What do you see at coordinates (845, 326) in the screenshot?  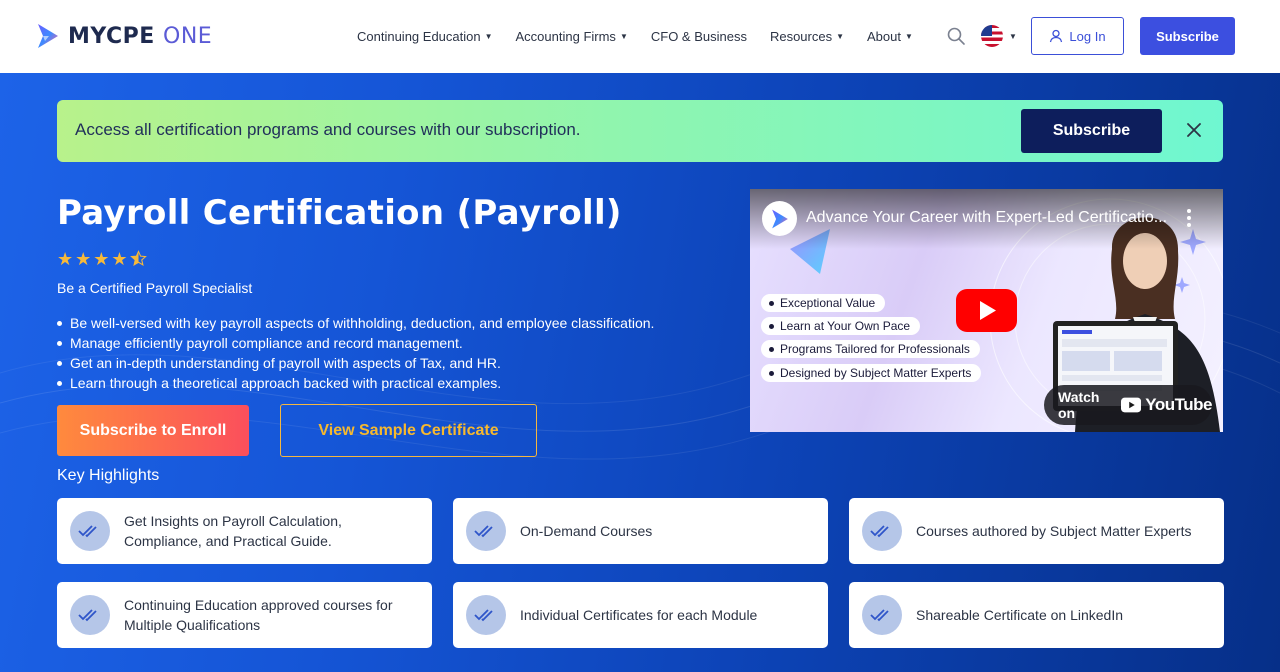 I see `video-tag-label: Learn at Your Own Pace` at bounding box center [845, 326].